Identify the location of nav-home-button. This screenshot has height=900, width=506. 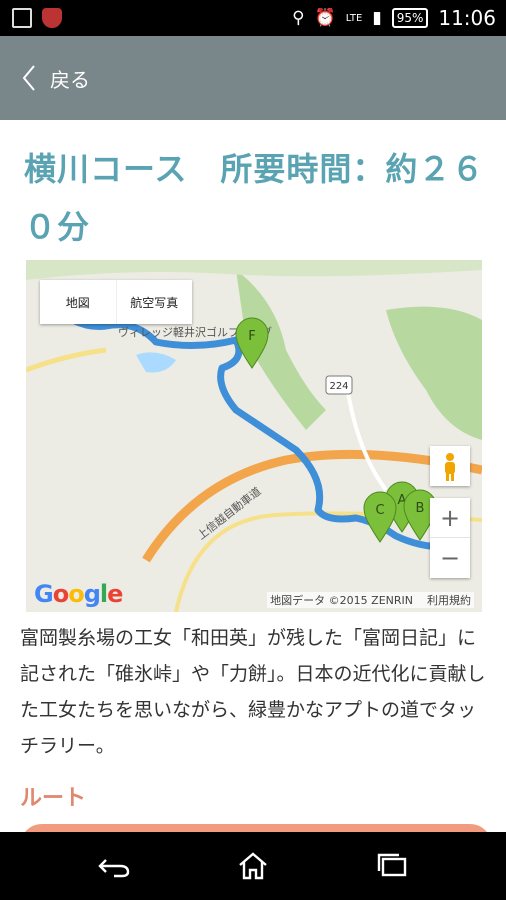
(253, 866).